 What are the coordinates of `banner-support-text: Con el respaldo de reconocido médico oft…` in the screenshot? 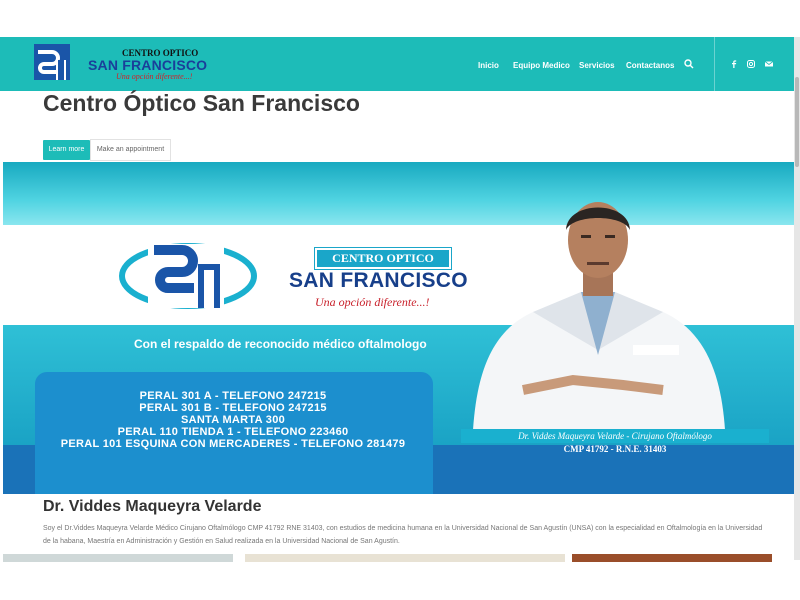 It's located at (280, 344).